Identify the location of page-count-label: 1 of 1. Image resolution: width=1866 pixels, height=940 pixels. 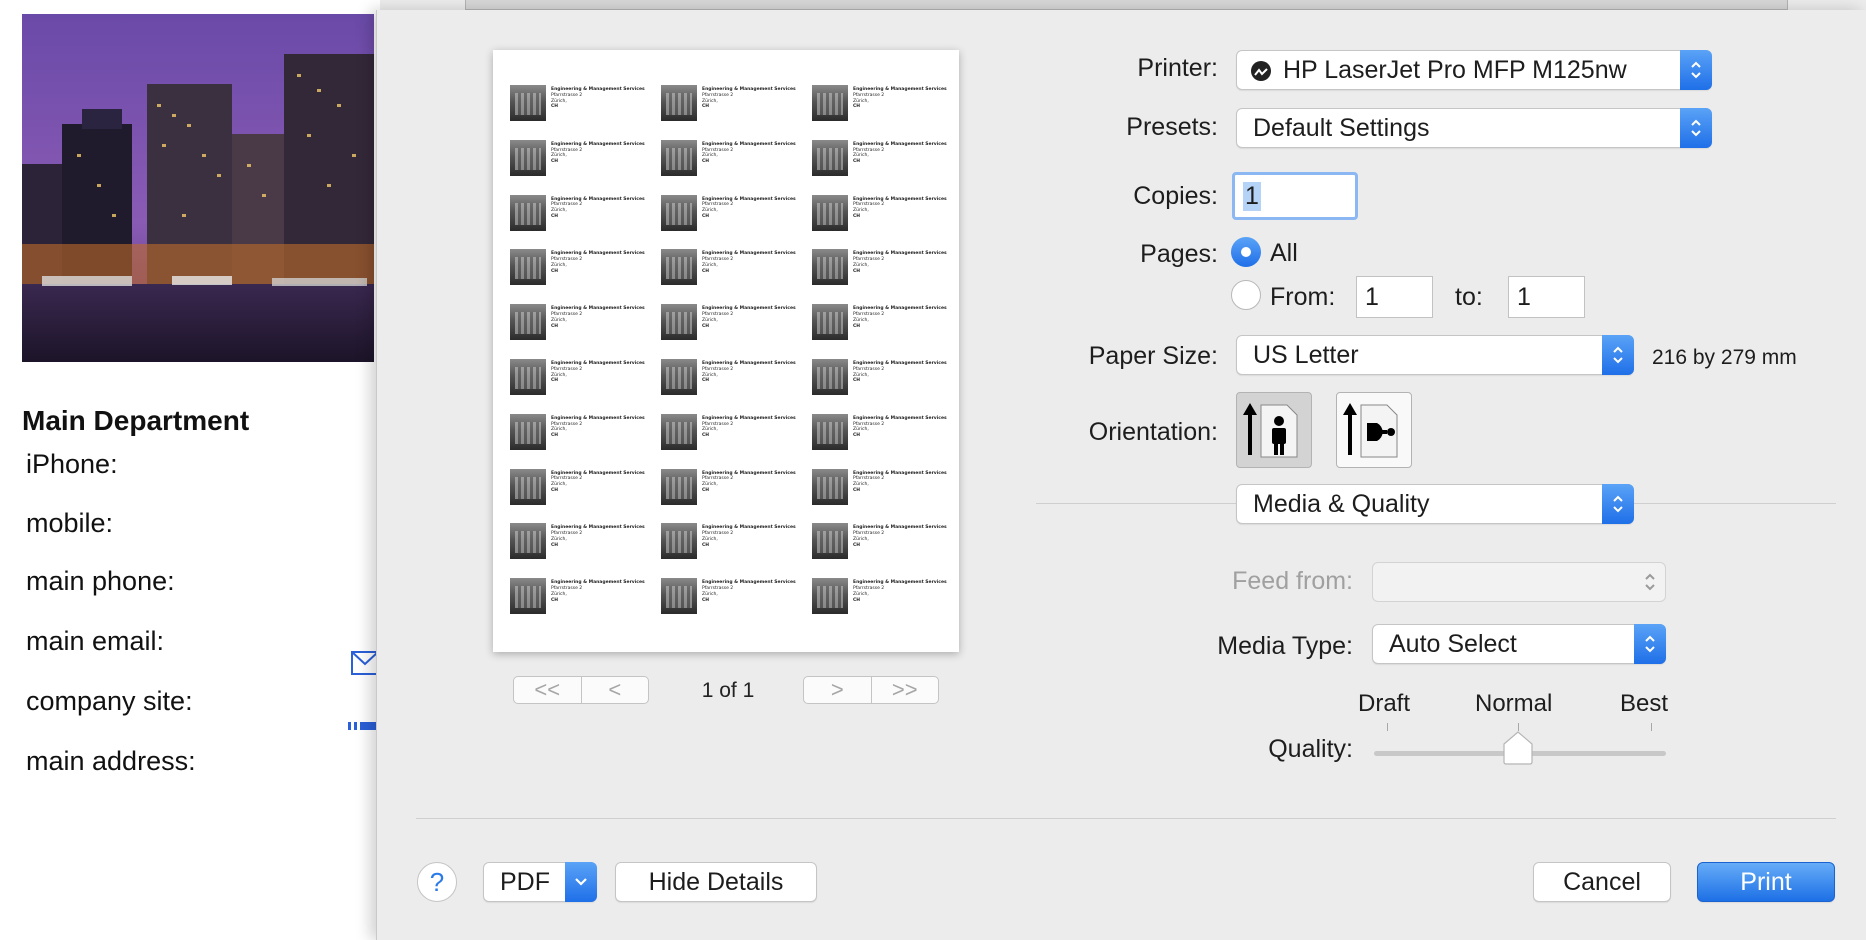
(728, 690).